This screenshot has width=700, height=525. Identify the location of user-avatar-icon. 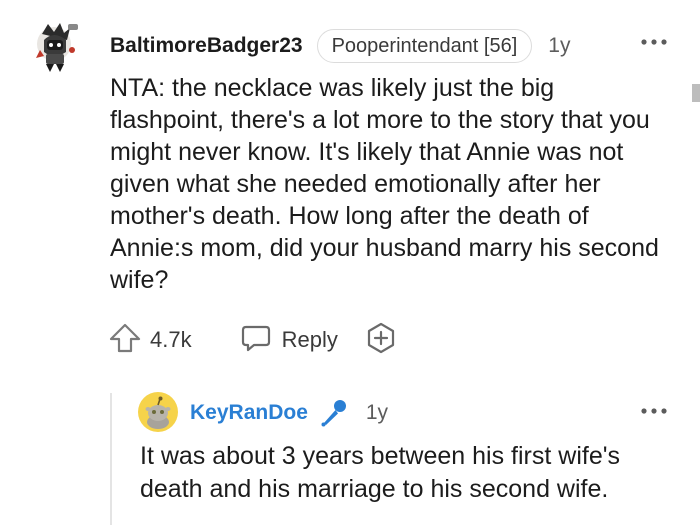
(59, 47).